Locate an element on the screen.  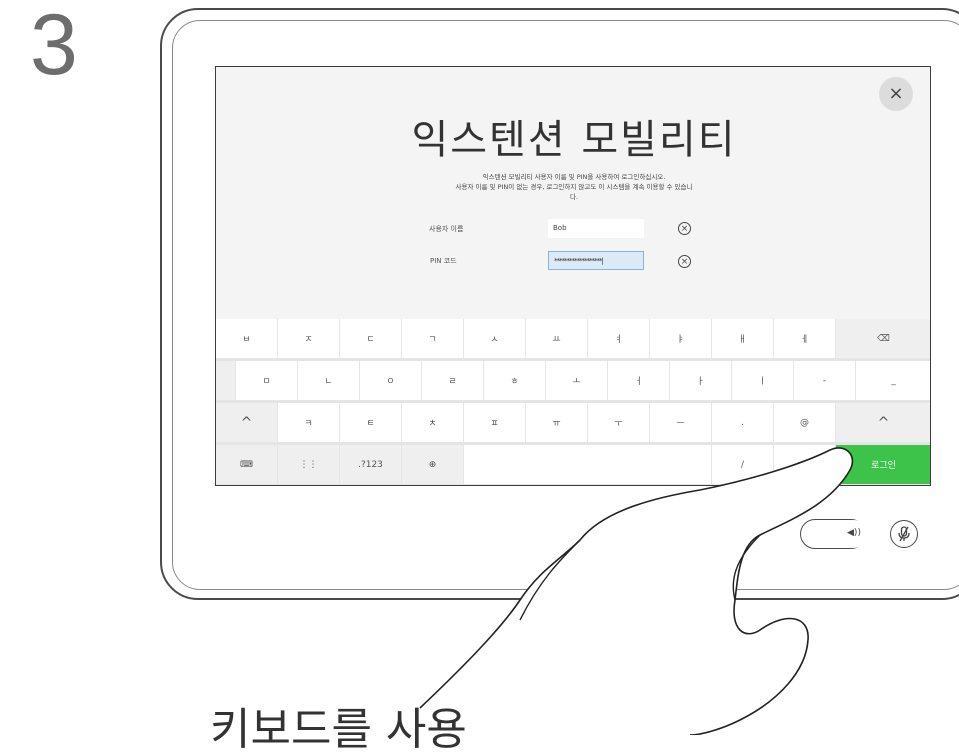
step-caption: 키보드를 사용 is located at coordinates (338, 729).